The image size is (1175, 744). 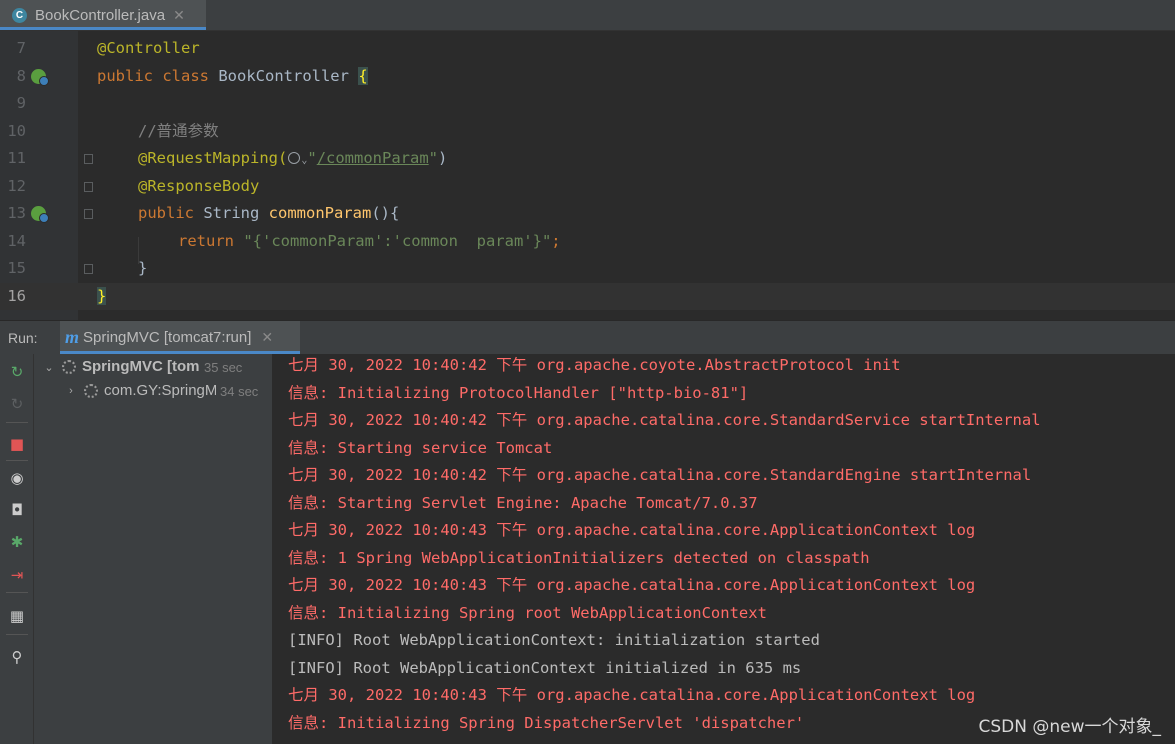 I want to click on layout-icon: ▦, so click(x=17, y=616).